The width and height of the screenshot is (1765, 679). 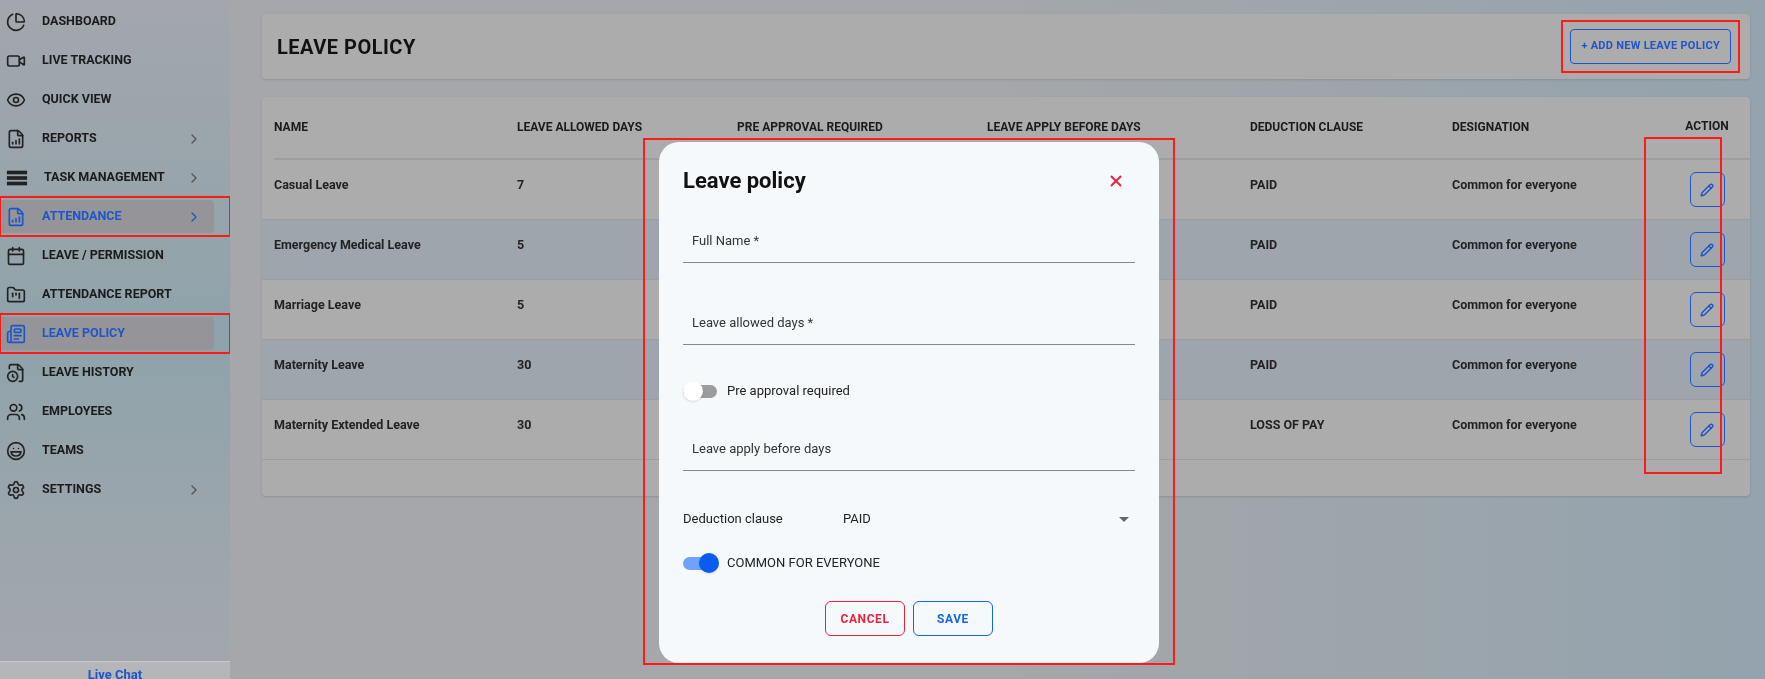 I want to click on table-cell: Maternity Extended Leave, so click(x=347, y=424).